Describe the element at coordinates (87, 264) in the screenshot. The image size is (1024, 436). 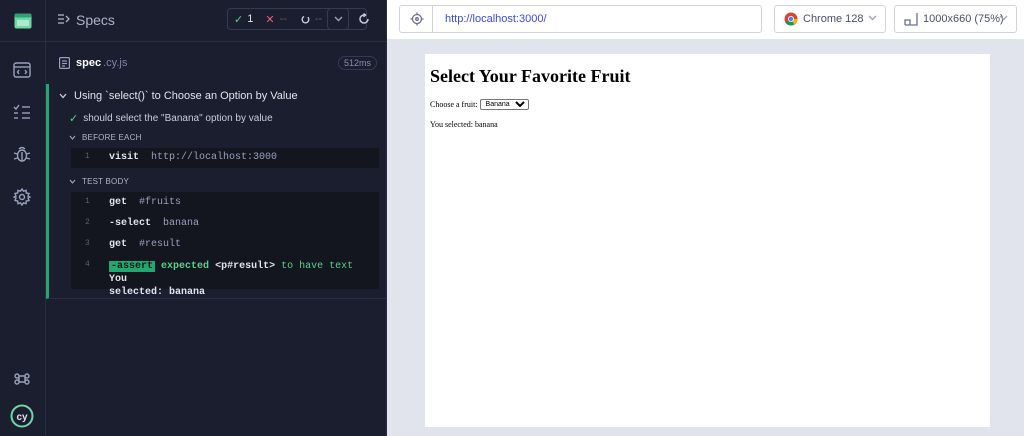
I see `command-number: 4` at that location.